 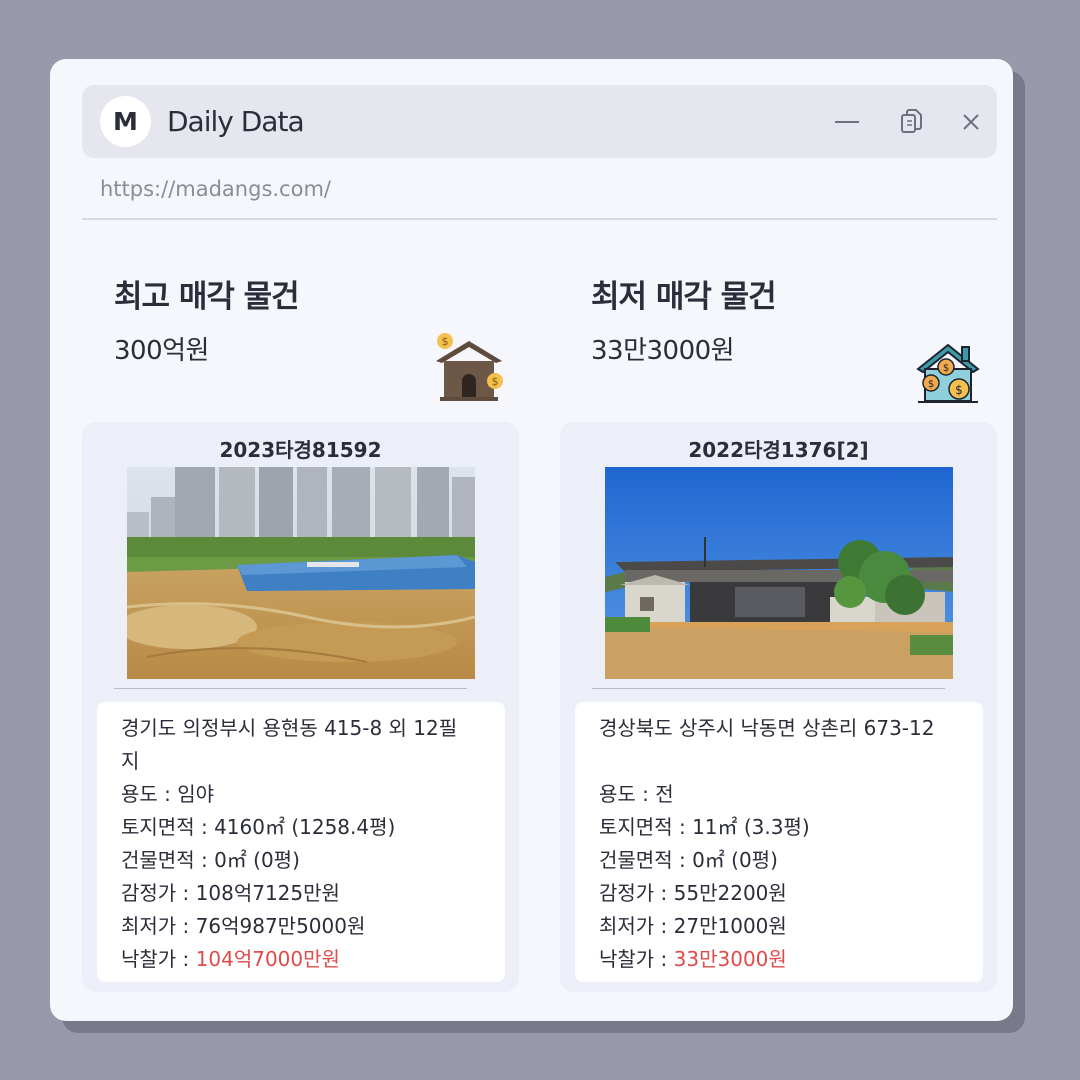 What do you see at coordinates (305, 827) in the screenshot?
I see `land-area-value: 4160㎡ (1258.4평)` at bounding box center [305, 827].